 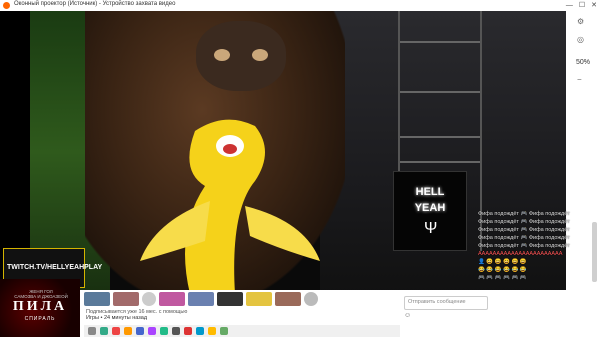 I want to click on close-icon, so click(x=311, y=299).